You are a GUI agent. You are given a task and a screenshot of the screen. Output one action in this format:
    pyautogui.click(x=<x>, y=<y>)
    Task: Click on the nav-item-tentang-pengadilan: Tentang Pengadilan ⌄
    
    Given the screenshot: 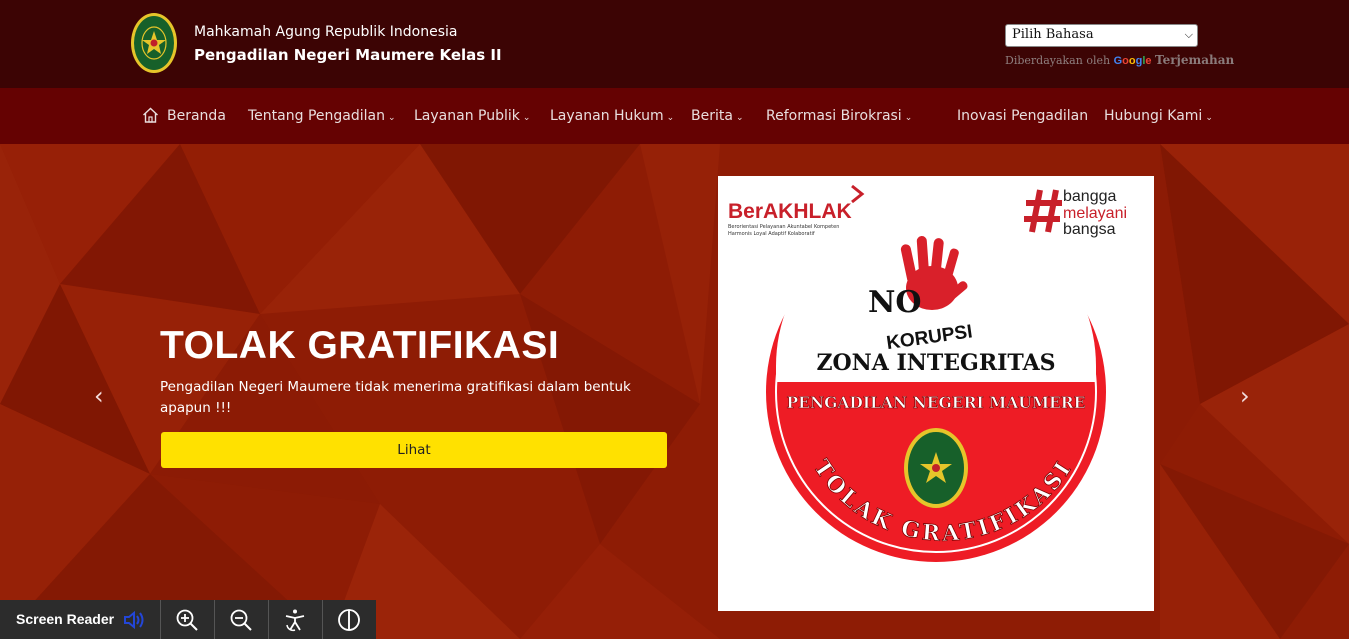 What is the action you would take?
    pyautogui.click(x=322, y=116)
    